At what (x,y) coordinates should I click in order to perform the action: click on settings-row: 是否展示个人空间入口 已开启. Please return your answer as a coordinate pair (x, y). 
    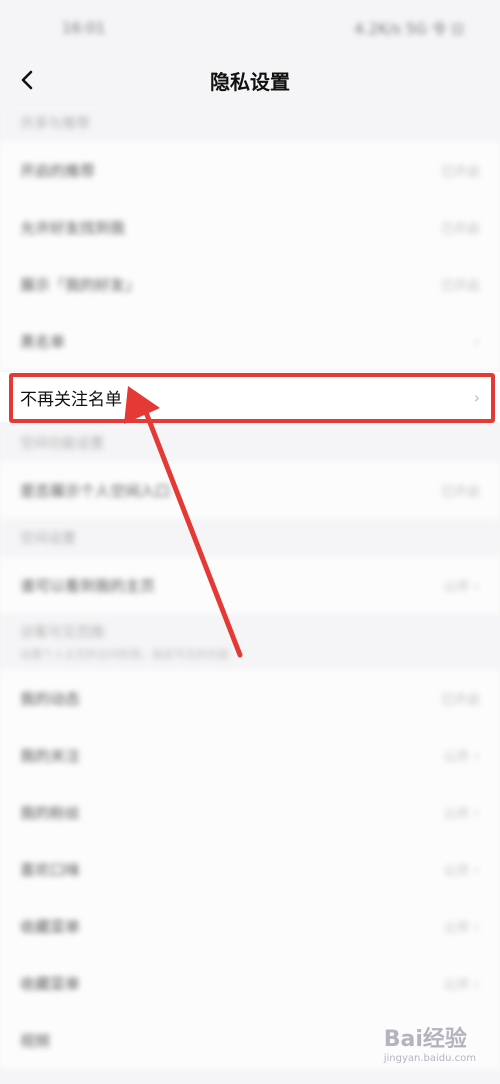
    Looking at the image, I should click on (250, 490).